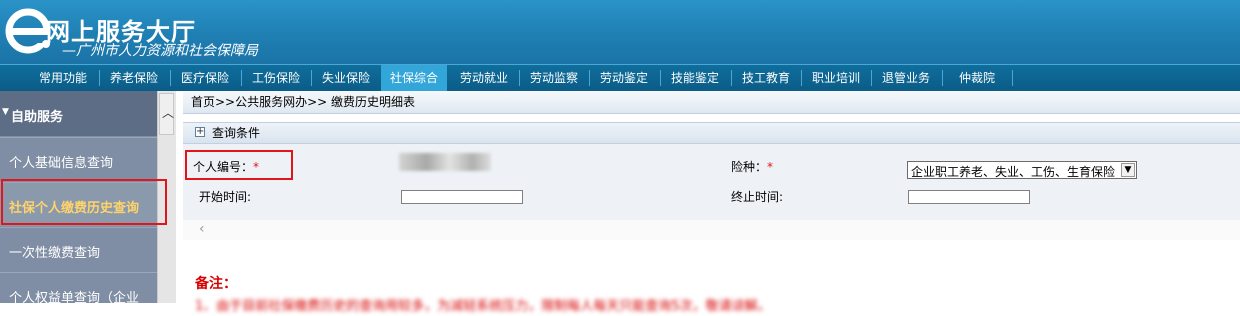 The image size is (1240, 316). I want to click on nav-item-employment: 劳动就业, so click(484, 78).